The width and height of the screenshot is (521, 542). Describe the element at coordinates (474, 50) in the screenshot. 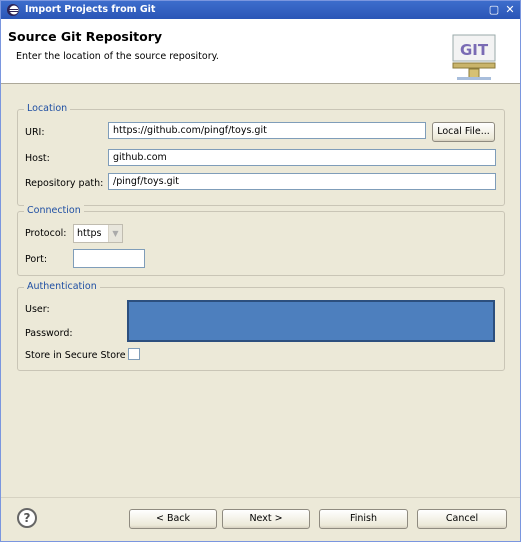

I see `git-logo-text: GIT` at that location.